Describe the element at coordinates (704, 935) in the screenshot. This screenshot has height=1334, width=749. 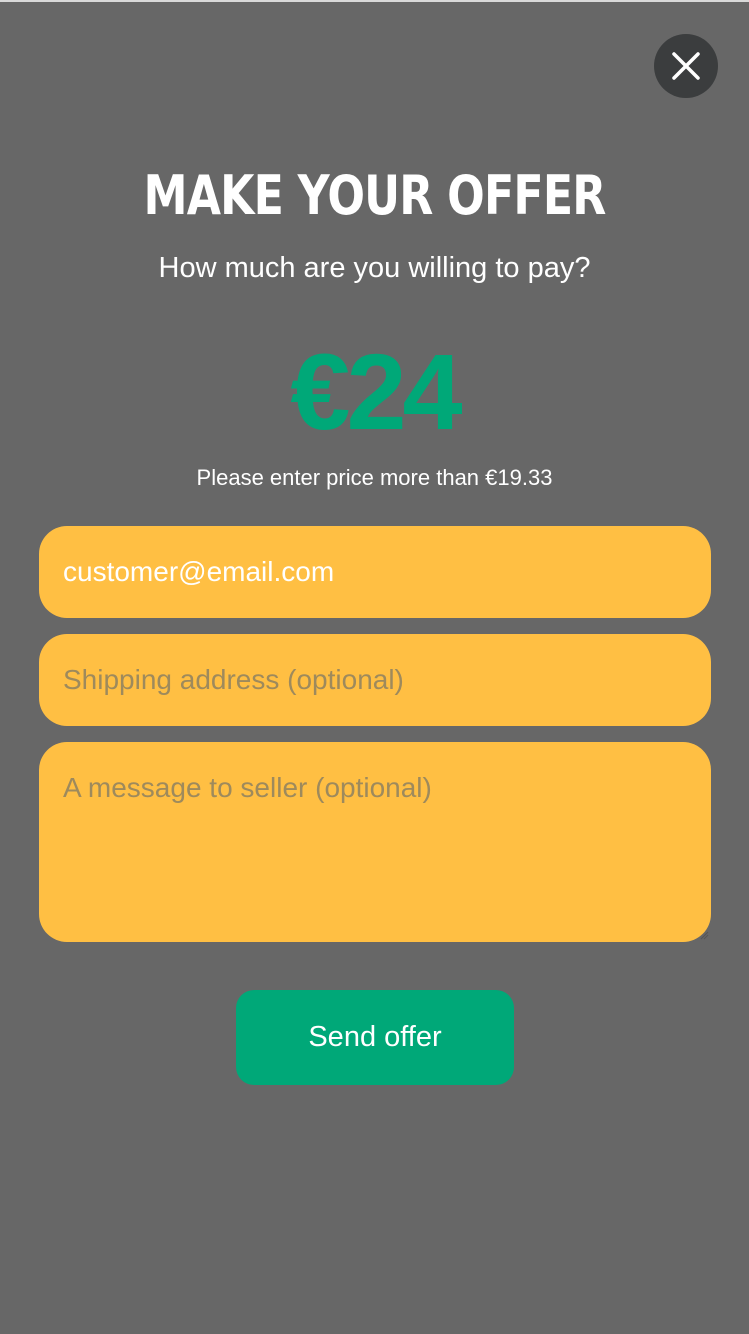
I see `resize-grip-icon` at that location.